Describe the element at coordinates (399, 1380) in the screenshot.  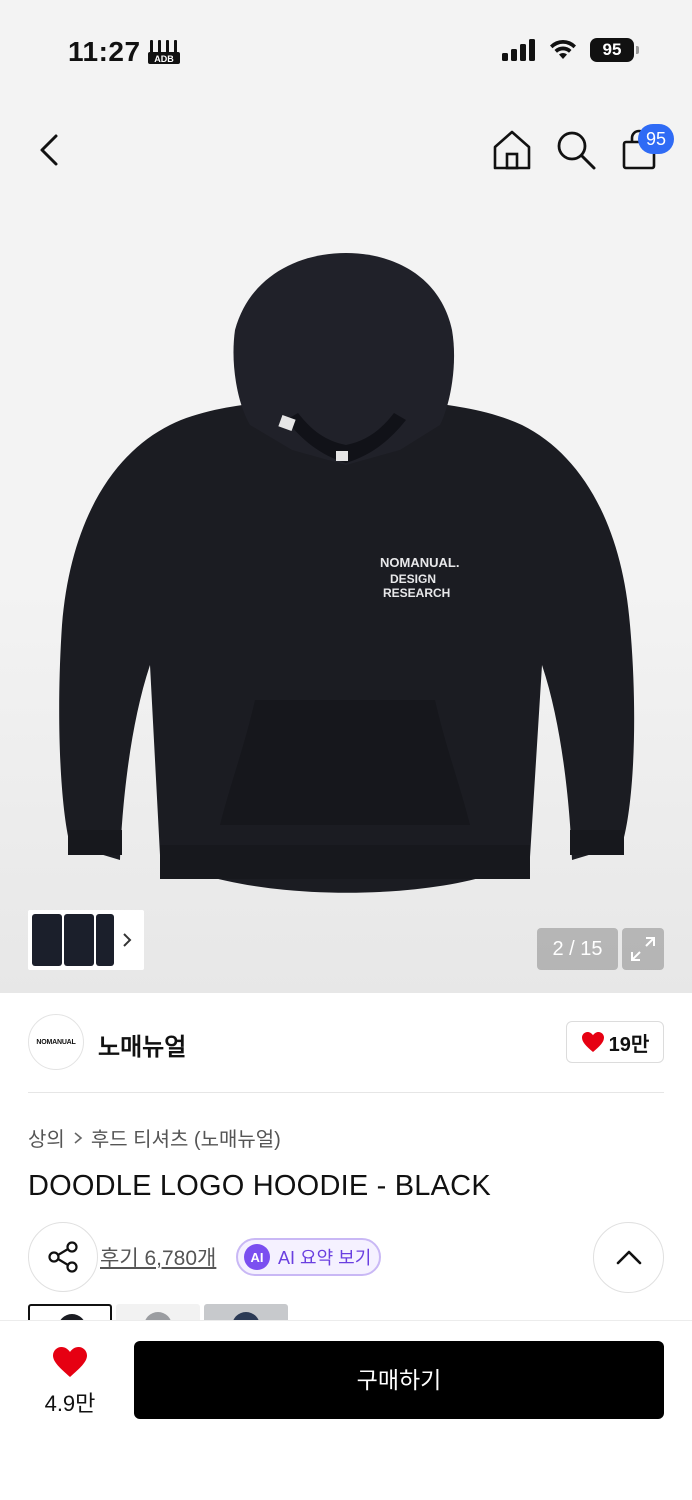
I see `buy-button: 구매하기` at that location.